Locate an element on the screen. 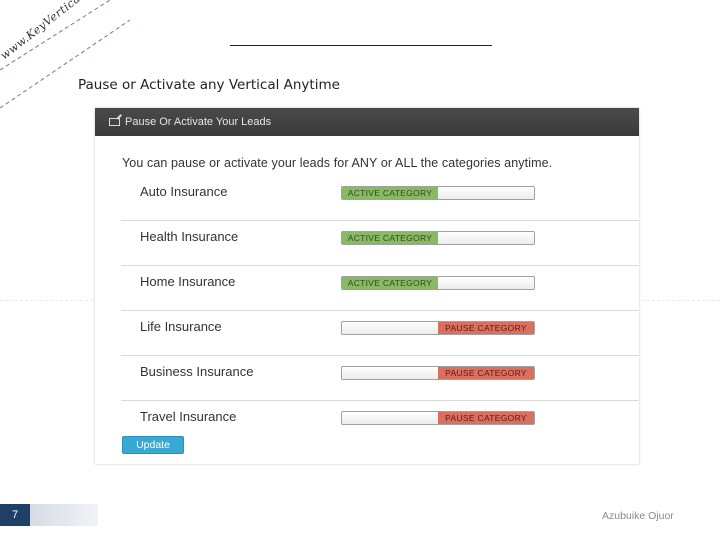  update-button: Update is located at coordinates (153, 445).